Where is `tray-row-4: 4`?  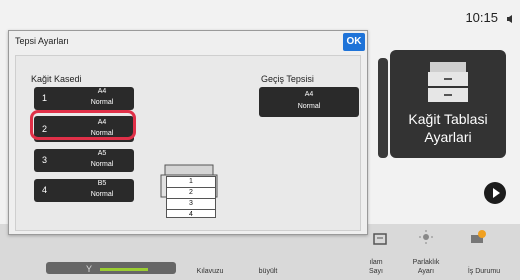
tray-row-4: 4 is located at coordinates (191, 214).